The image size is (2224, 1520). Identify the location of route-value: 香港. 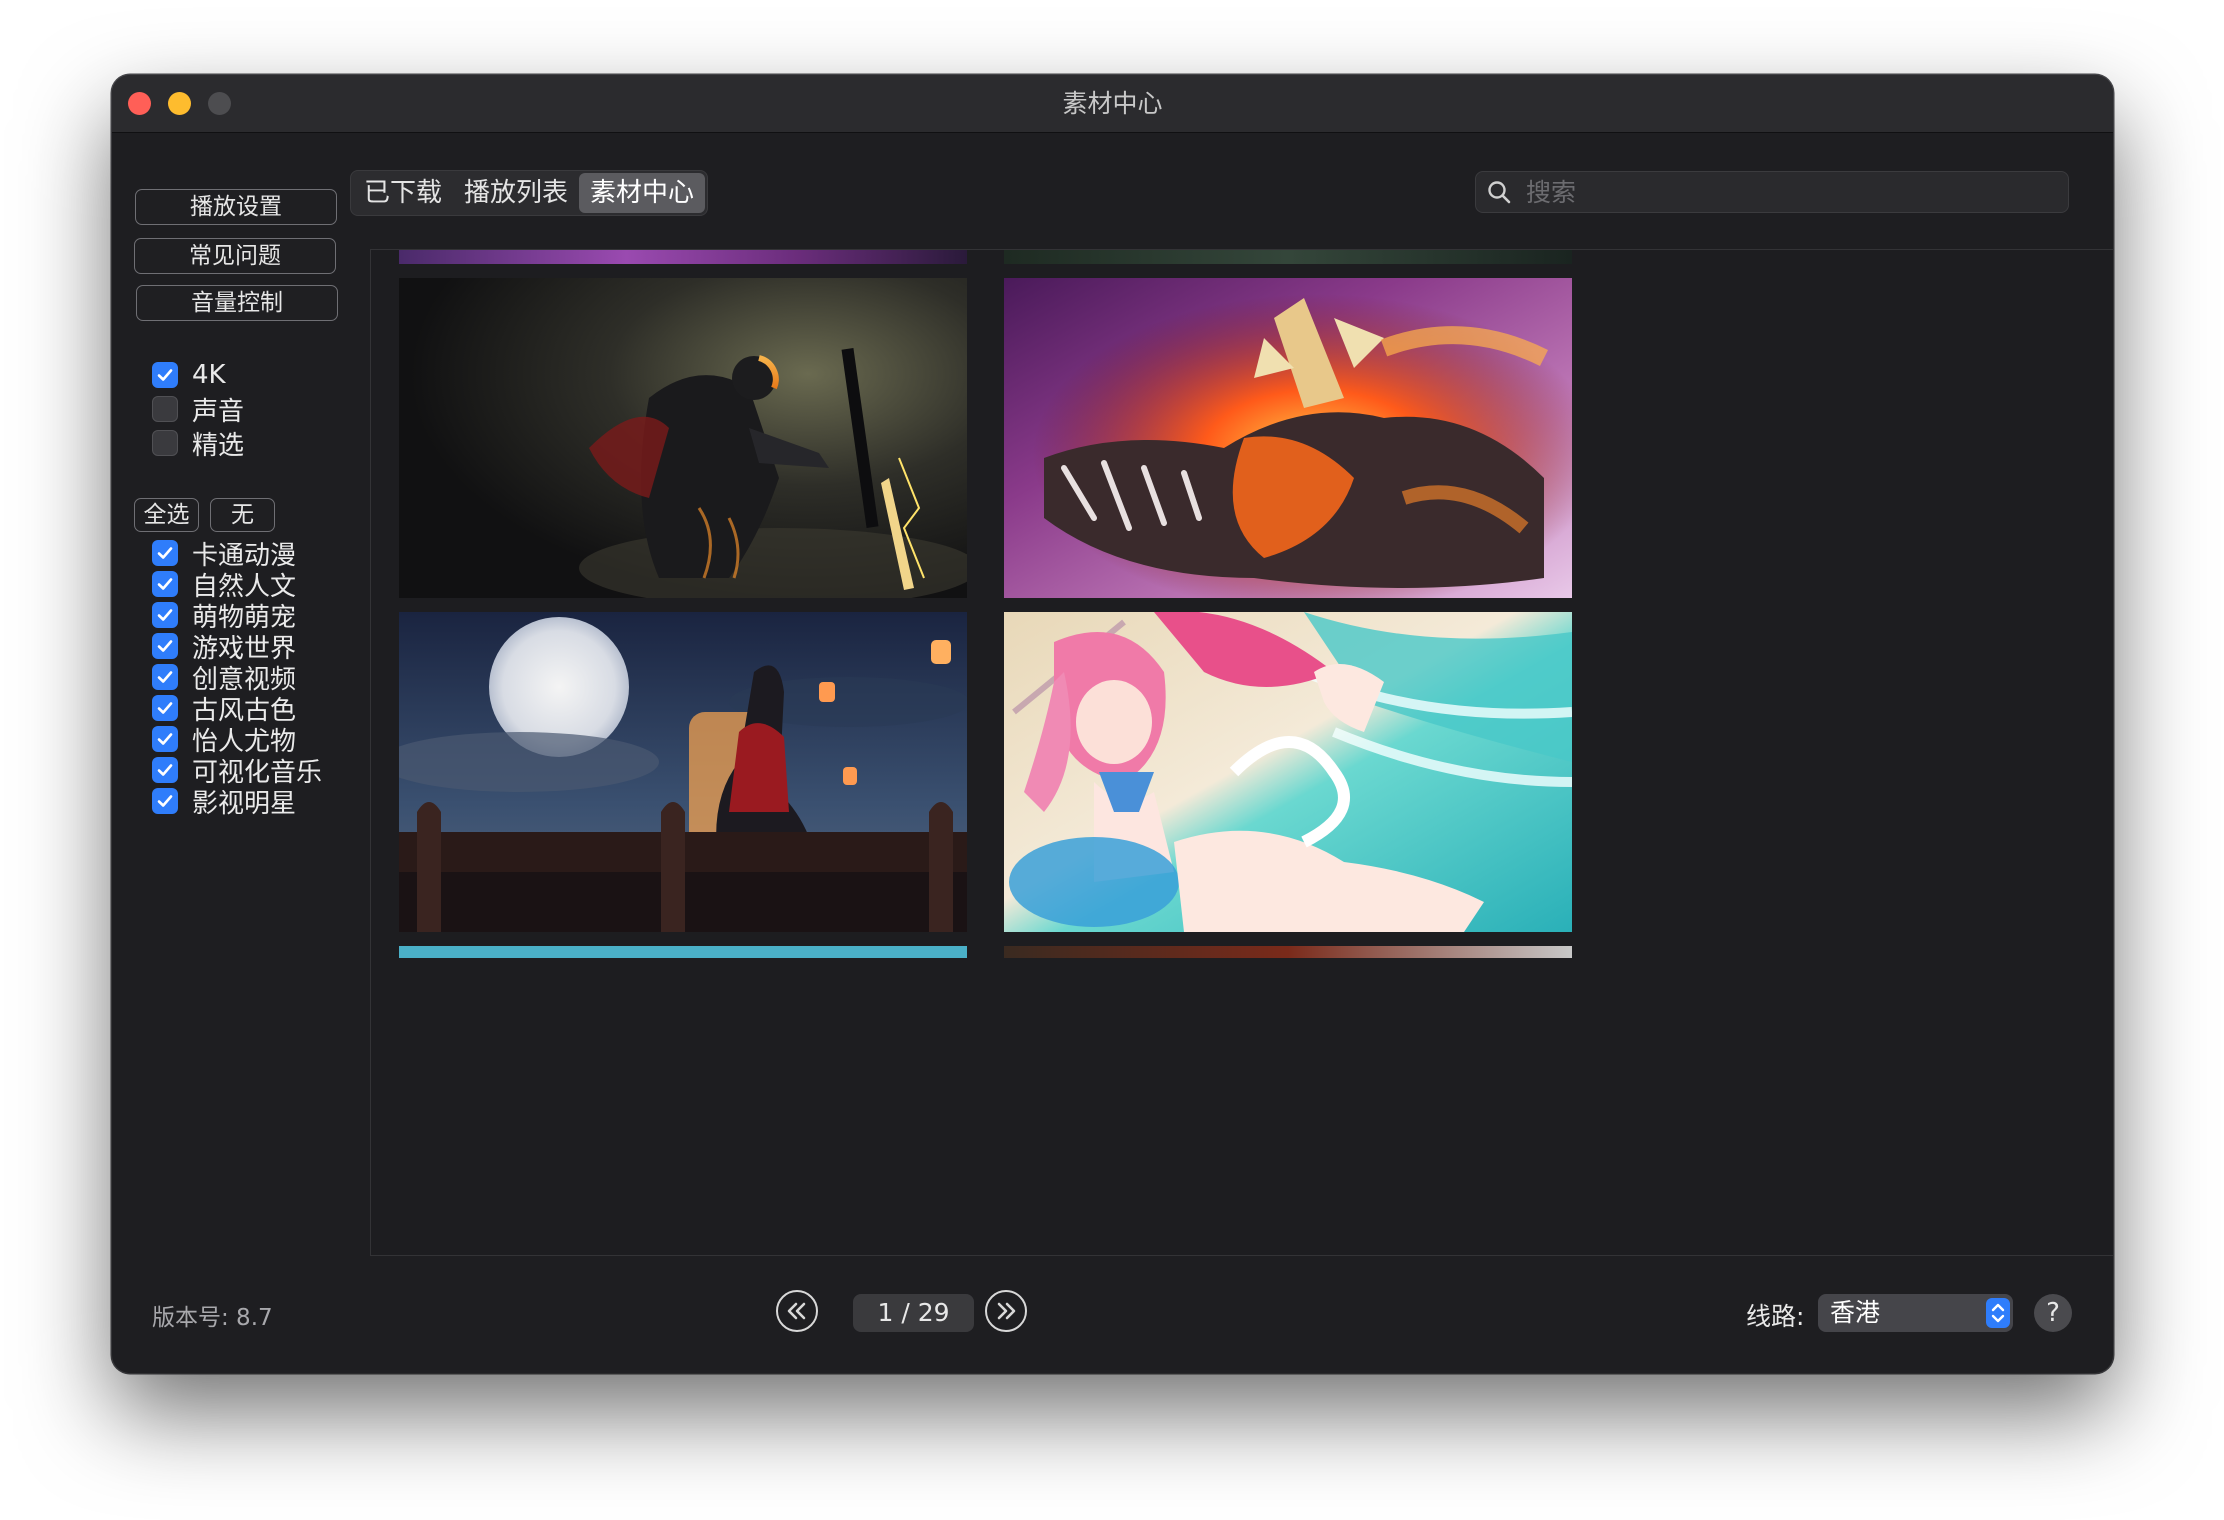
(1855, 1312).